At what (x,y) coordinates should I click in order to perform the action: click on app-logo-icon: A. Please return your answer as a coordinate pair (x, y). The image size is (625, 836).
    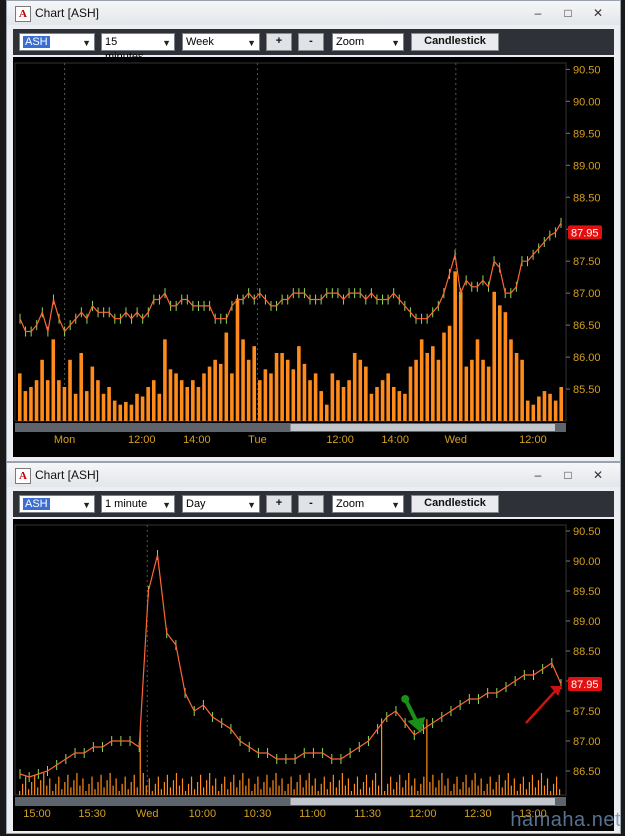
    Looking at the image, I should click on (23, 476).